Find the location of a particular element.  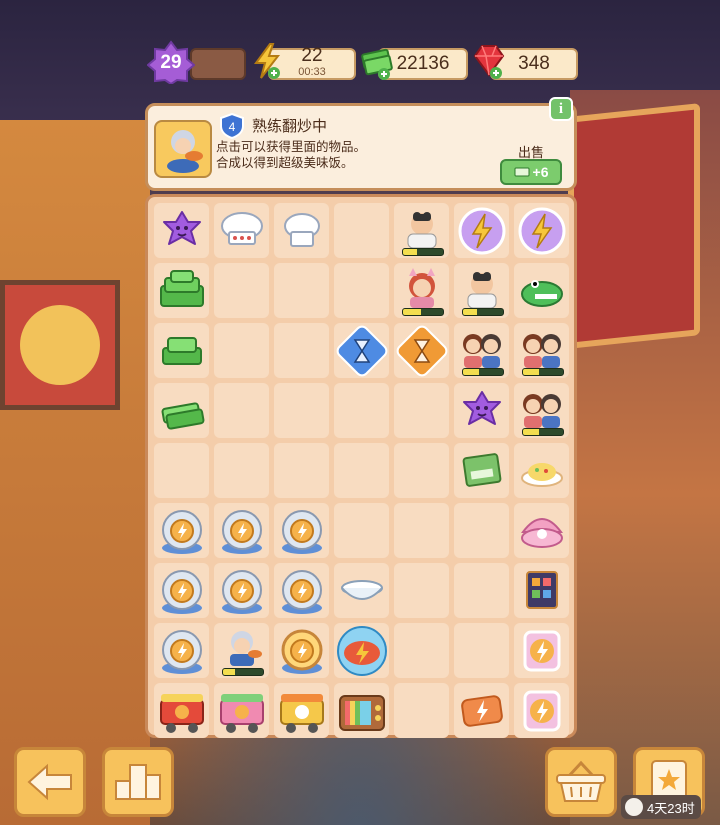

chef-hat-small-item is located at coordinates (301, 230).